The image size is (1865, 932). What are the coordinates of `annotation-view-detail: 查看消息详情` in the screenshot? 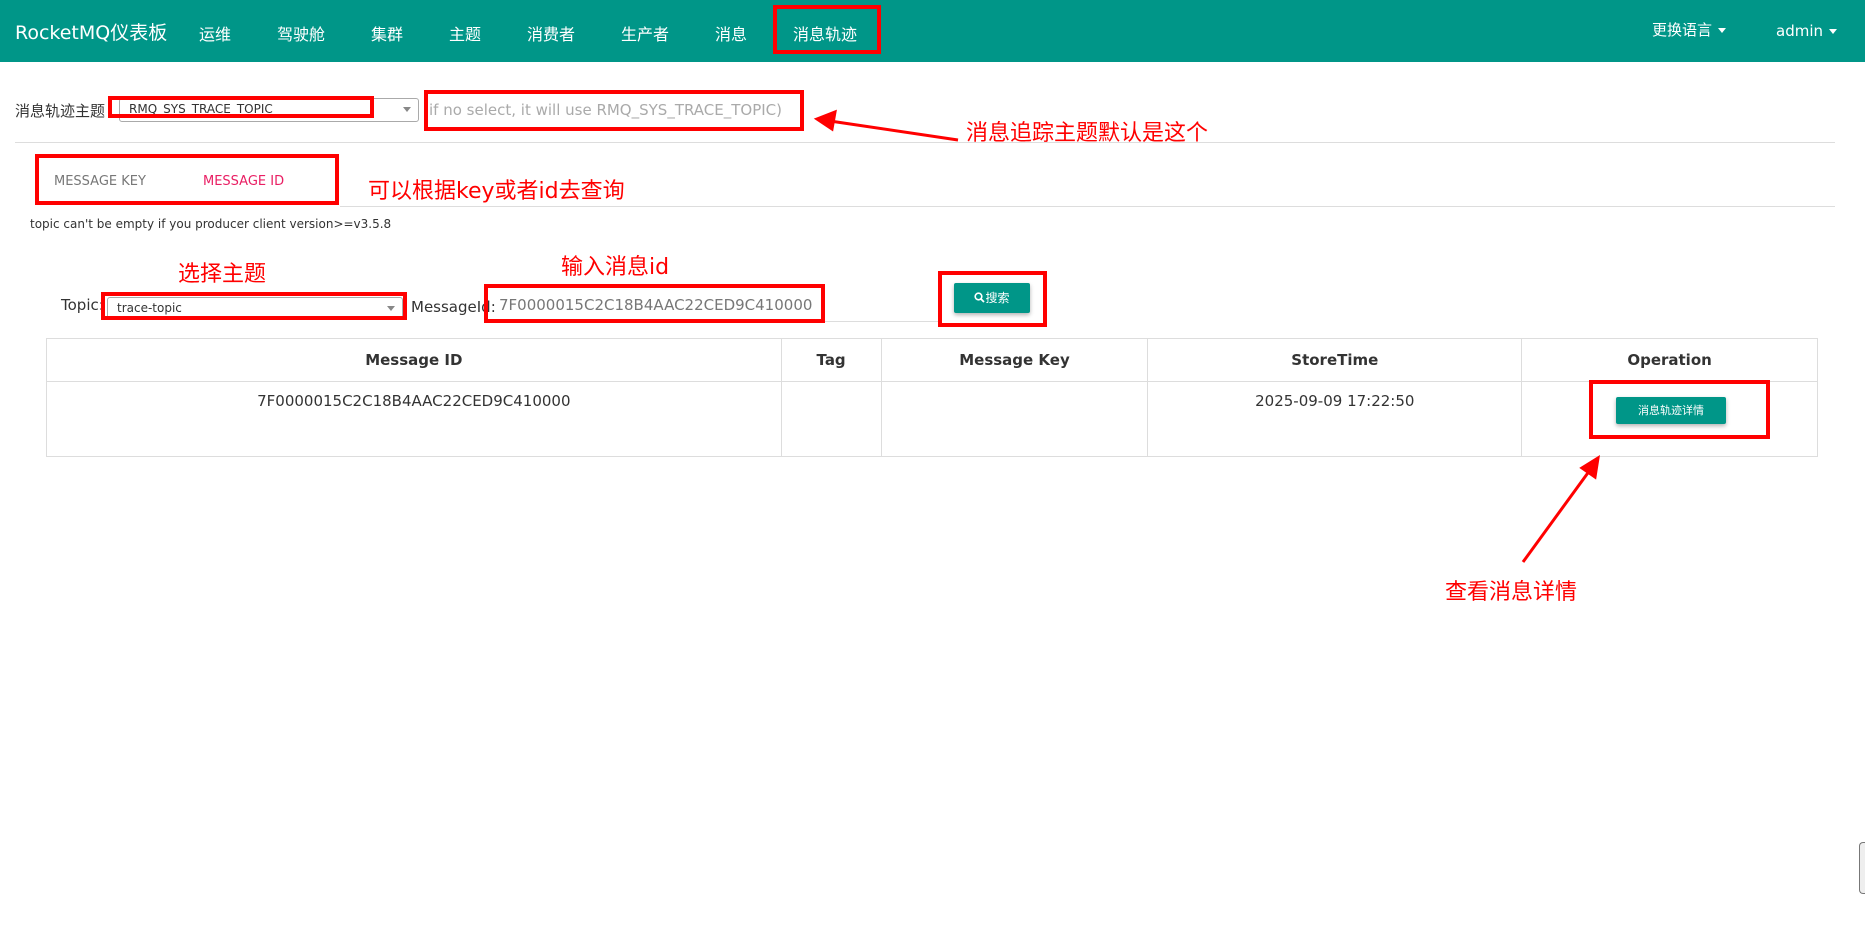 It's located at (1511, 592).